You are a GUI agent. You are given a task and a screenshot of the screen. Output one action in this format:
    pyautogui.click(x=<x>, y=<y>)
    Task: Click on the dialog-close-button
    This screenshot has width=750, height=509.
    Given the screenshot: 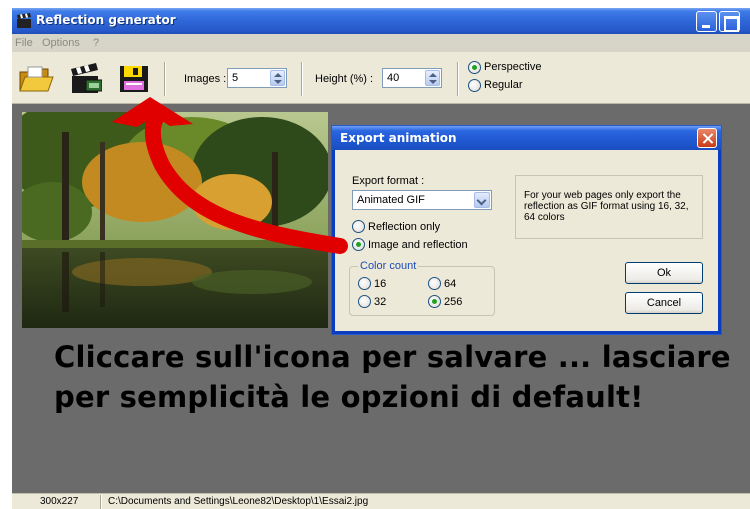 What is the action you would take?
    pyautogui.click(x=707, y=138)
    